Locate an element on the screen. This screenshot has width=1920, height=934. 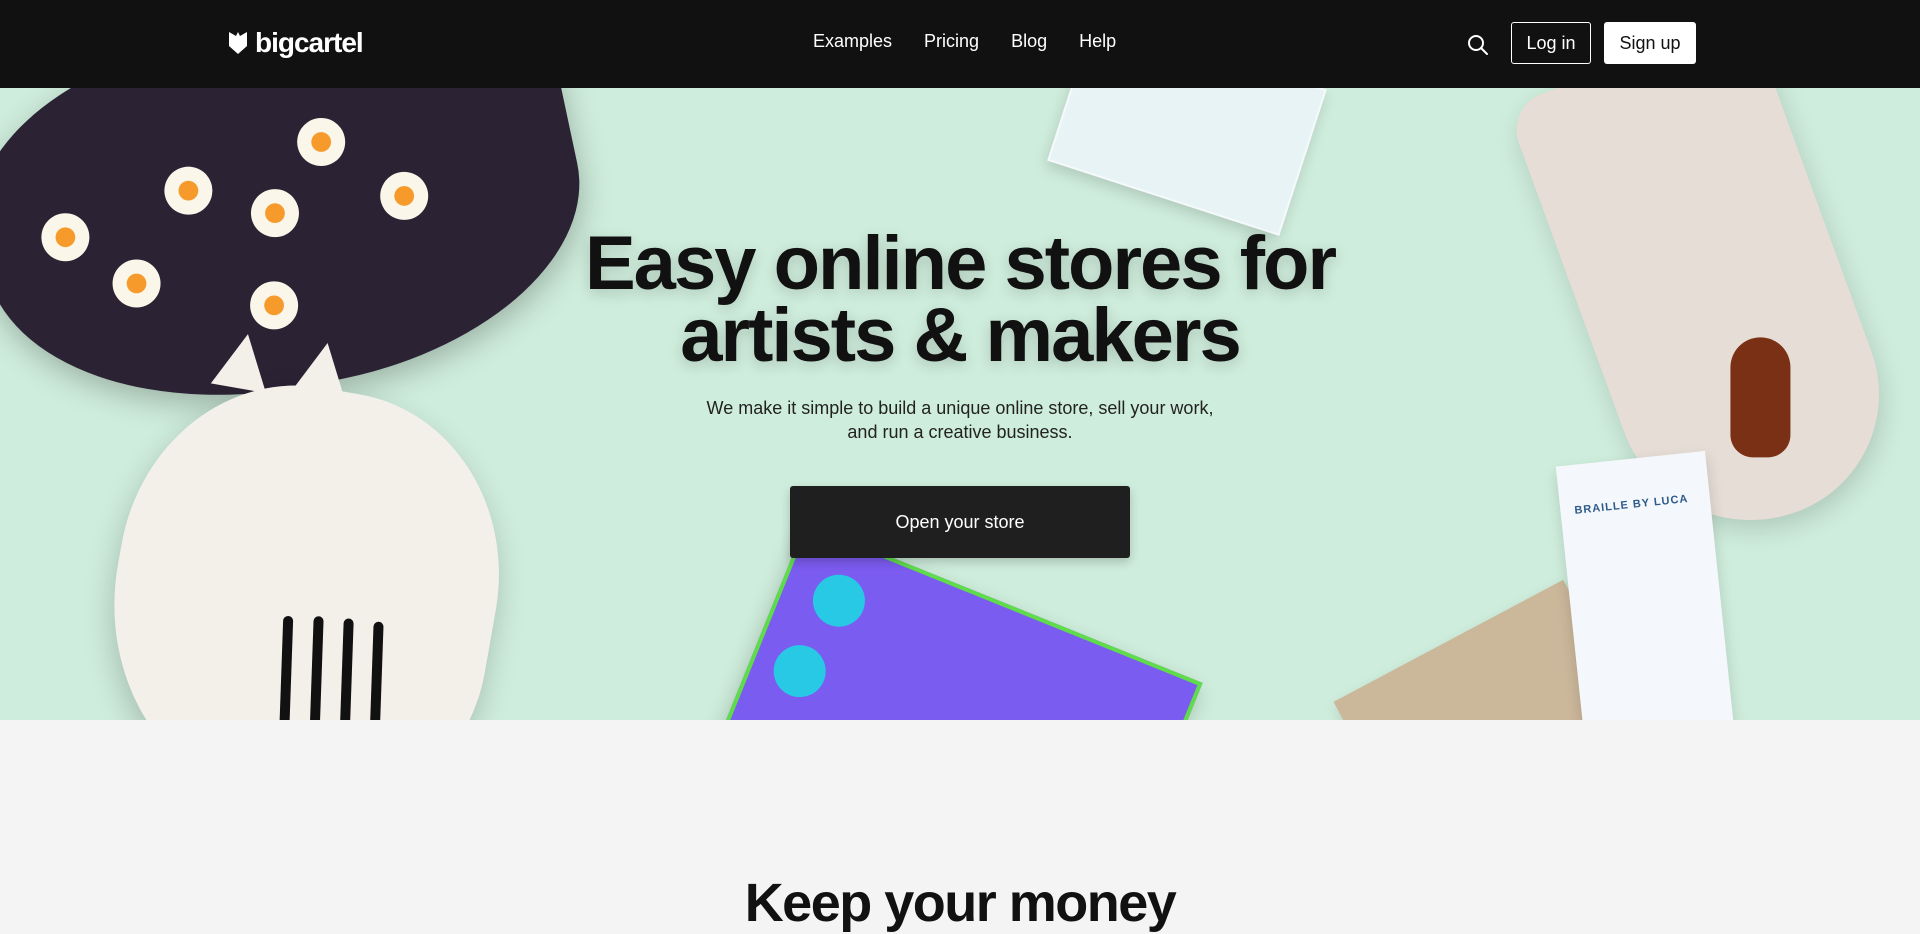
braille-card-title: BRAILLE BY LUCA is located at coordinates (1631, 504).